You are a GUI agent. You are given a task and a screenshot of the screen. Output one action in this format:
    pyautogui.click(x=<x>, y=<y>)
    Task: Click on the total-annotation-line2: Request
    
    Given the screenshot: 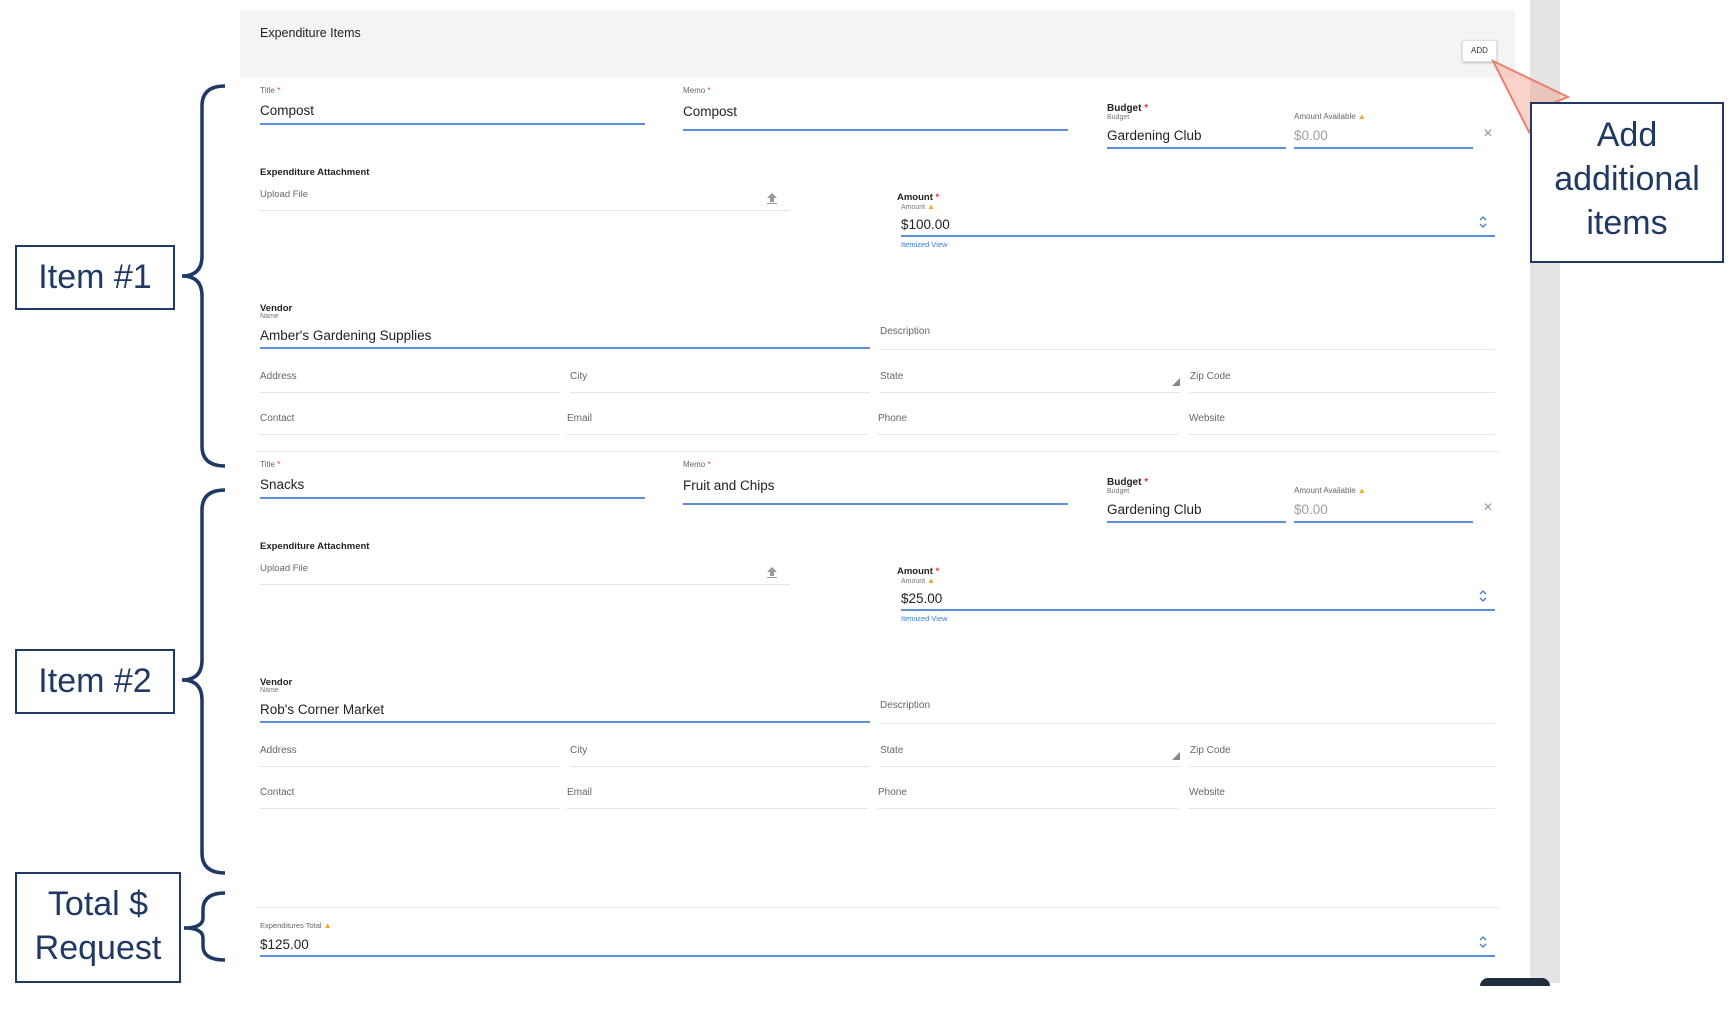 What is the action you would take?
    pyautogui.click(x=98, y=948)
    